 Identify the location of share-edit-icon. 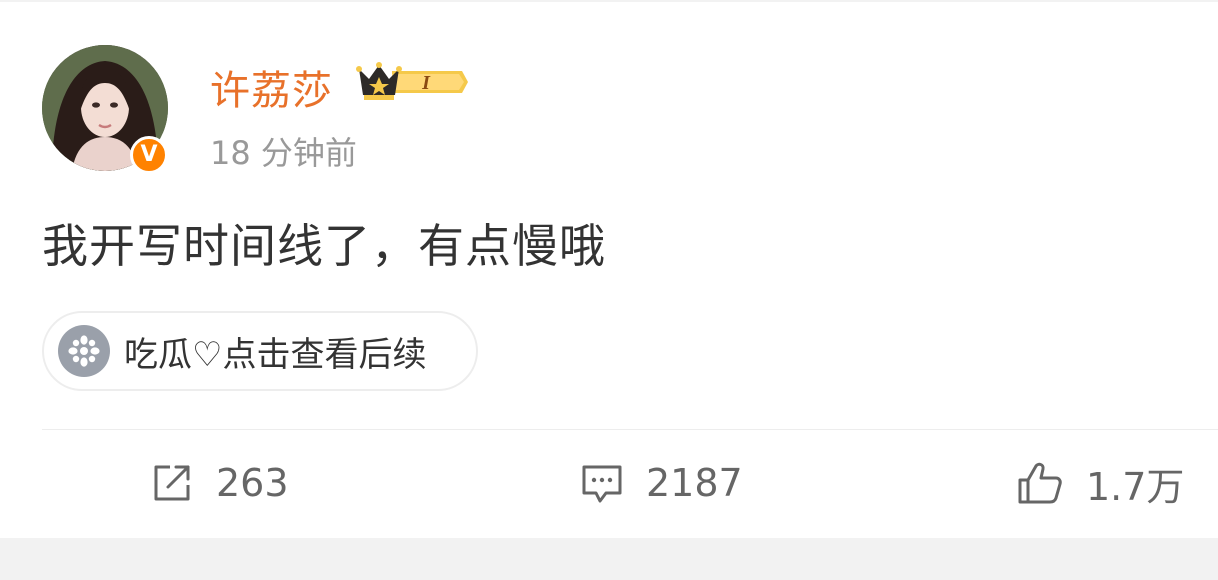
(172, 483).